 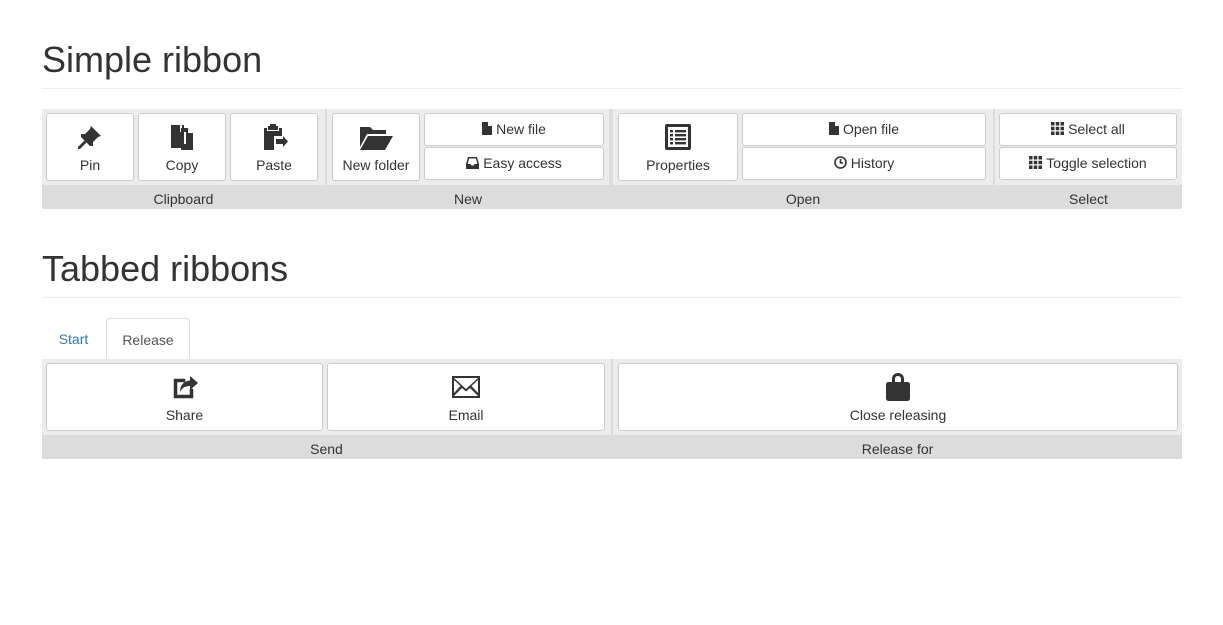 I want to click on paste-button: Paste, so click(x=274, y=147).